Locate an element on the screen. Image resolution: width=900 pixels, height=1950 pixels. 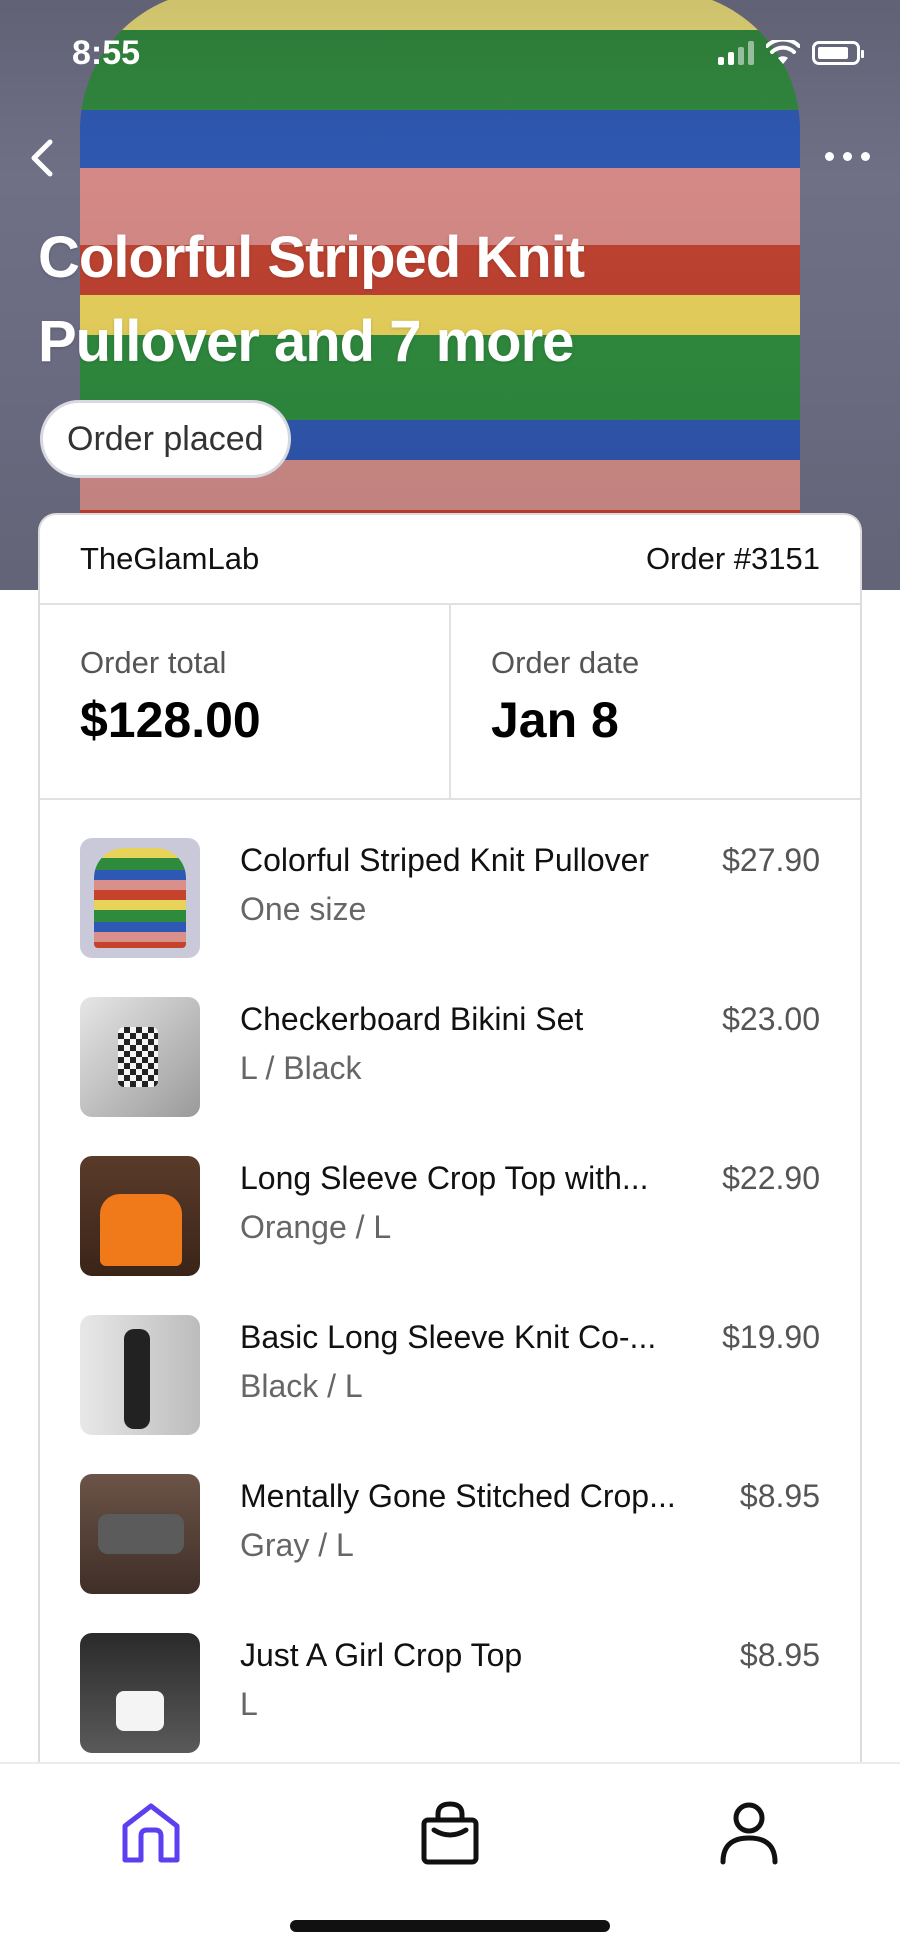
order-summary: Order total $128.00 Order date Jan 8 is located at coordinates (450, 702).